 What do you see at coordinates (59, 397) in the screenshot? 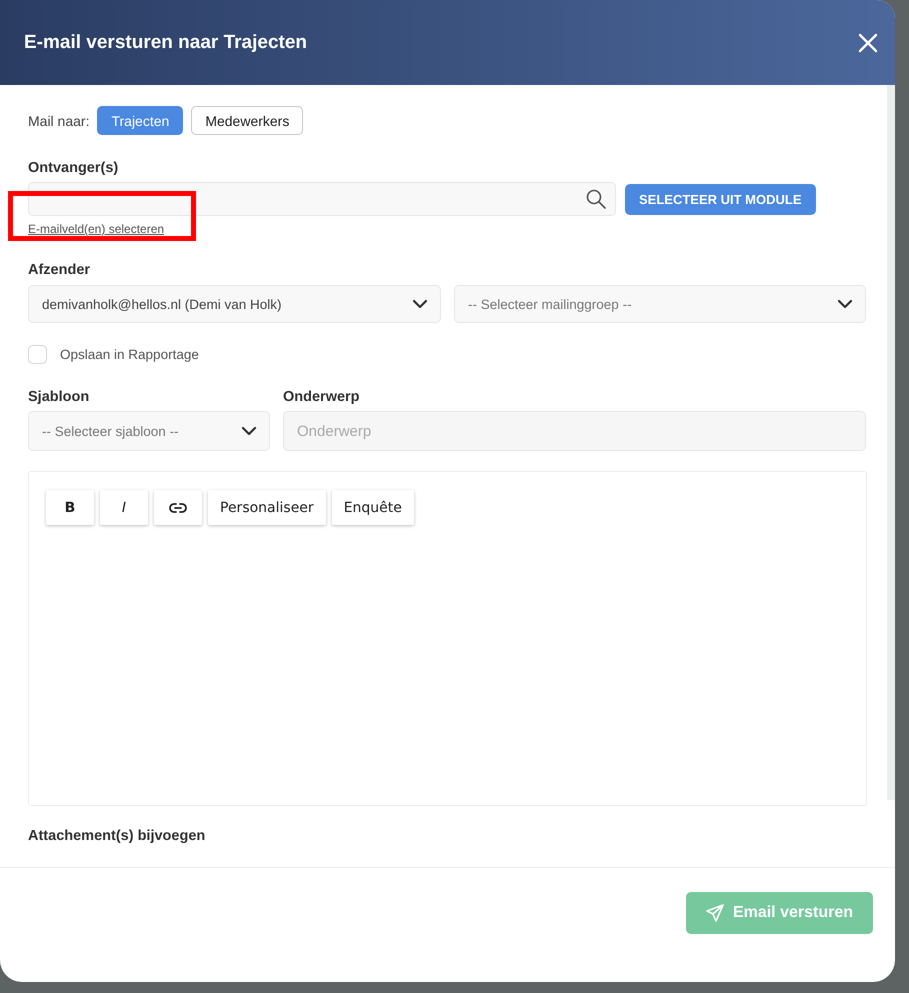
I see `field-label: Sjabloon` at bounding box center [59, 397].